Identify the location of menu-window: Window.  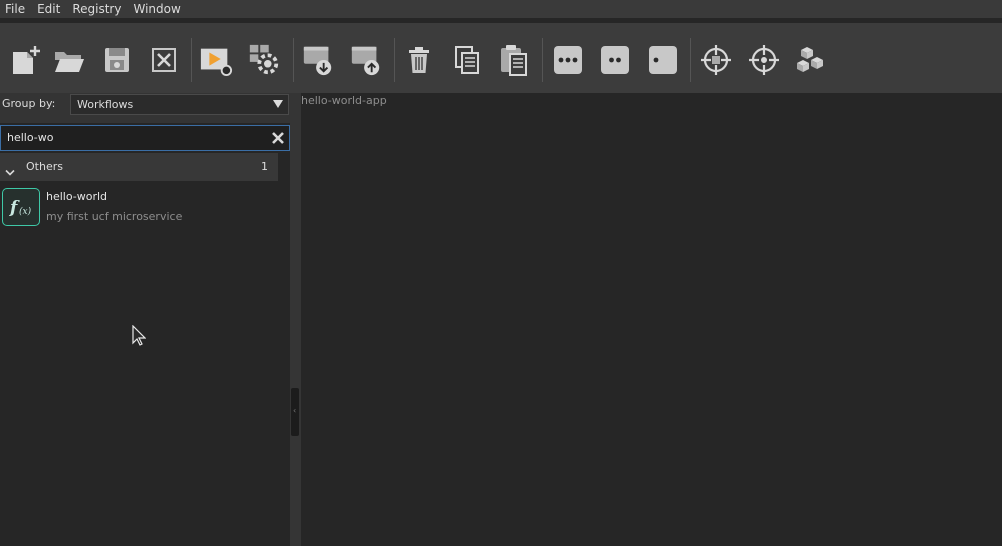
(156, 9).